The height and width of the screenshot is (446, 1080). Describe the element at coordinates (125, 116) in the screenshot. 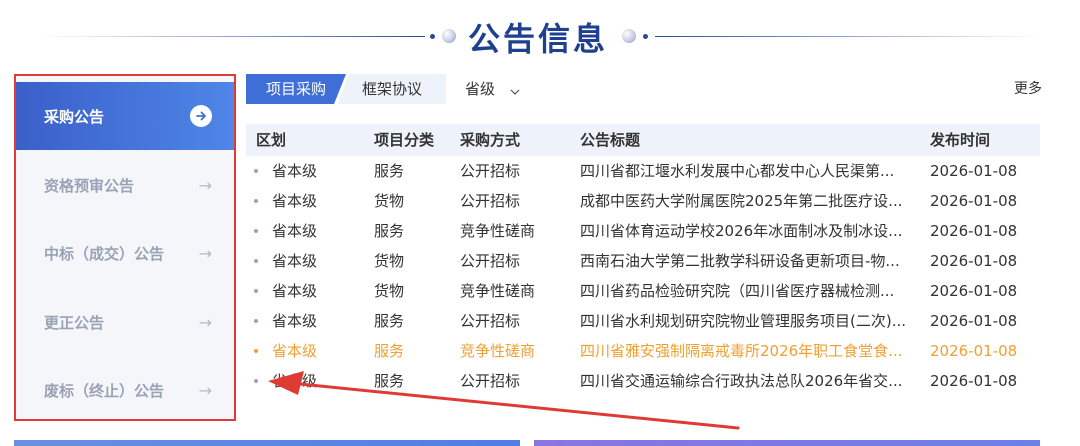

I see `sidebar-item-procurement-notice: 采购公告` at that location.